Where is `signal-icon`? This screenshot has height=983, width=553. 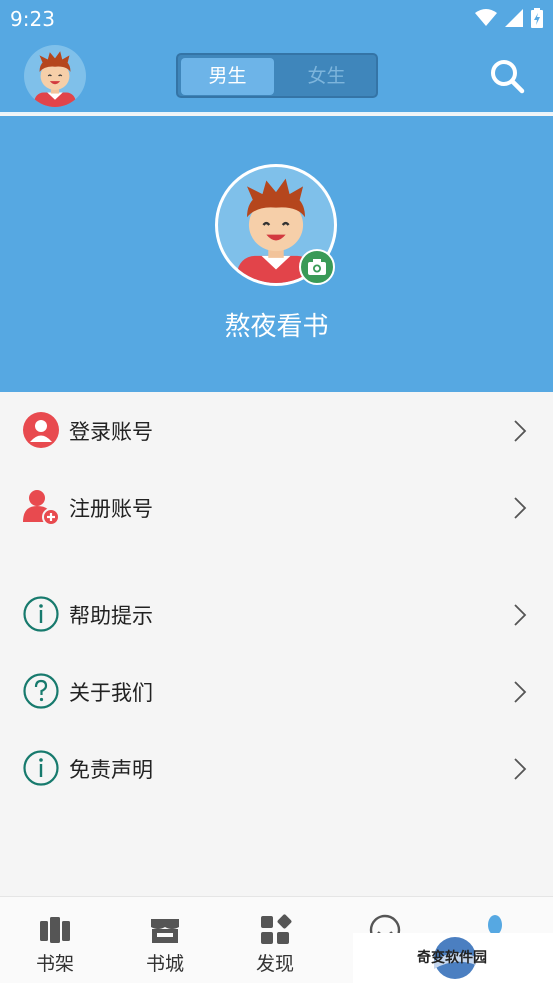
signal-icon is located at coordinates (514, 18).